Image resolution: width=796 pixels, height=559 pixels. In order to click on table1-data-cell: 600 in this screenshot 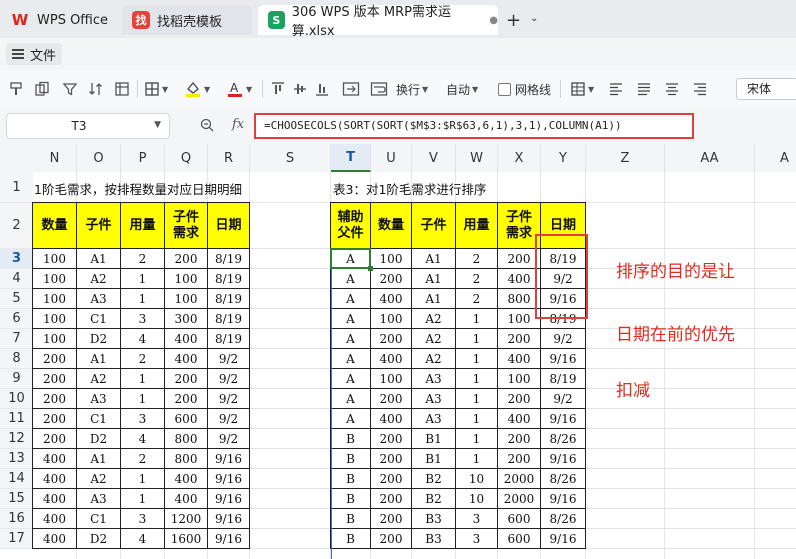, I will do `click(186, 419)`.